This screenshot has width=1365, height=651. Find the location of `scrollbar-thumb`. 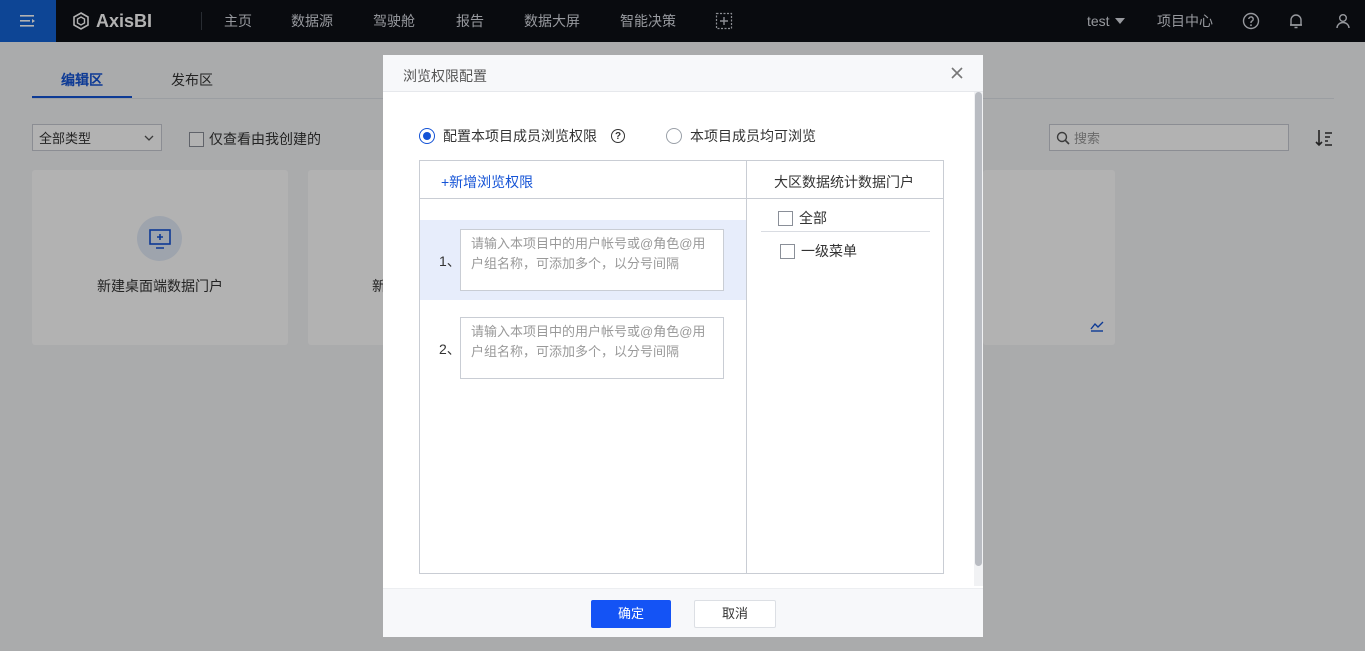

scrollbar-thumb is located at coordinates (978, 329).